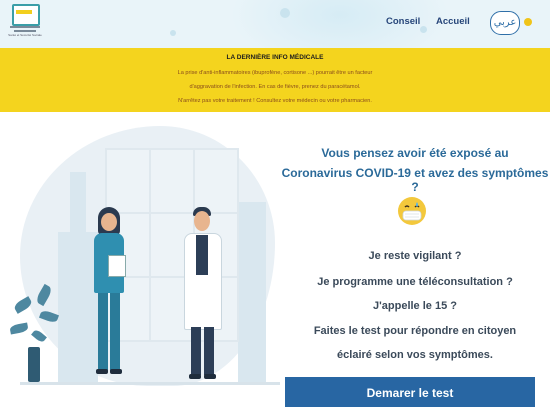  What do you see at coordinates (415, 282) in the screenshot?
I see `question-teleconsultation: Je programme une téléconsultation ?` at bounding box center [415, 282].